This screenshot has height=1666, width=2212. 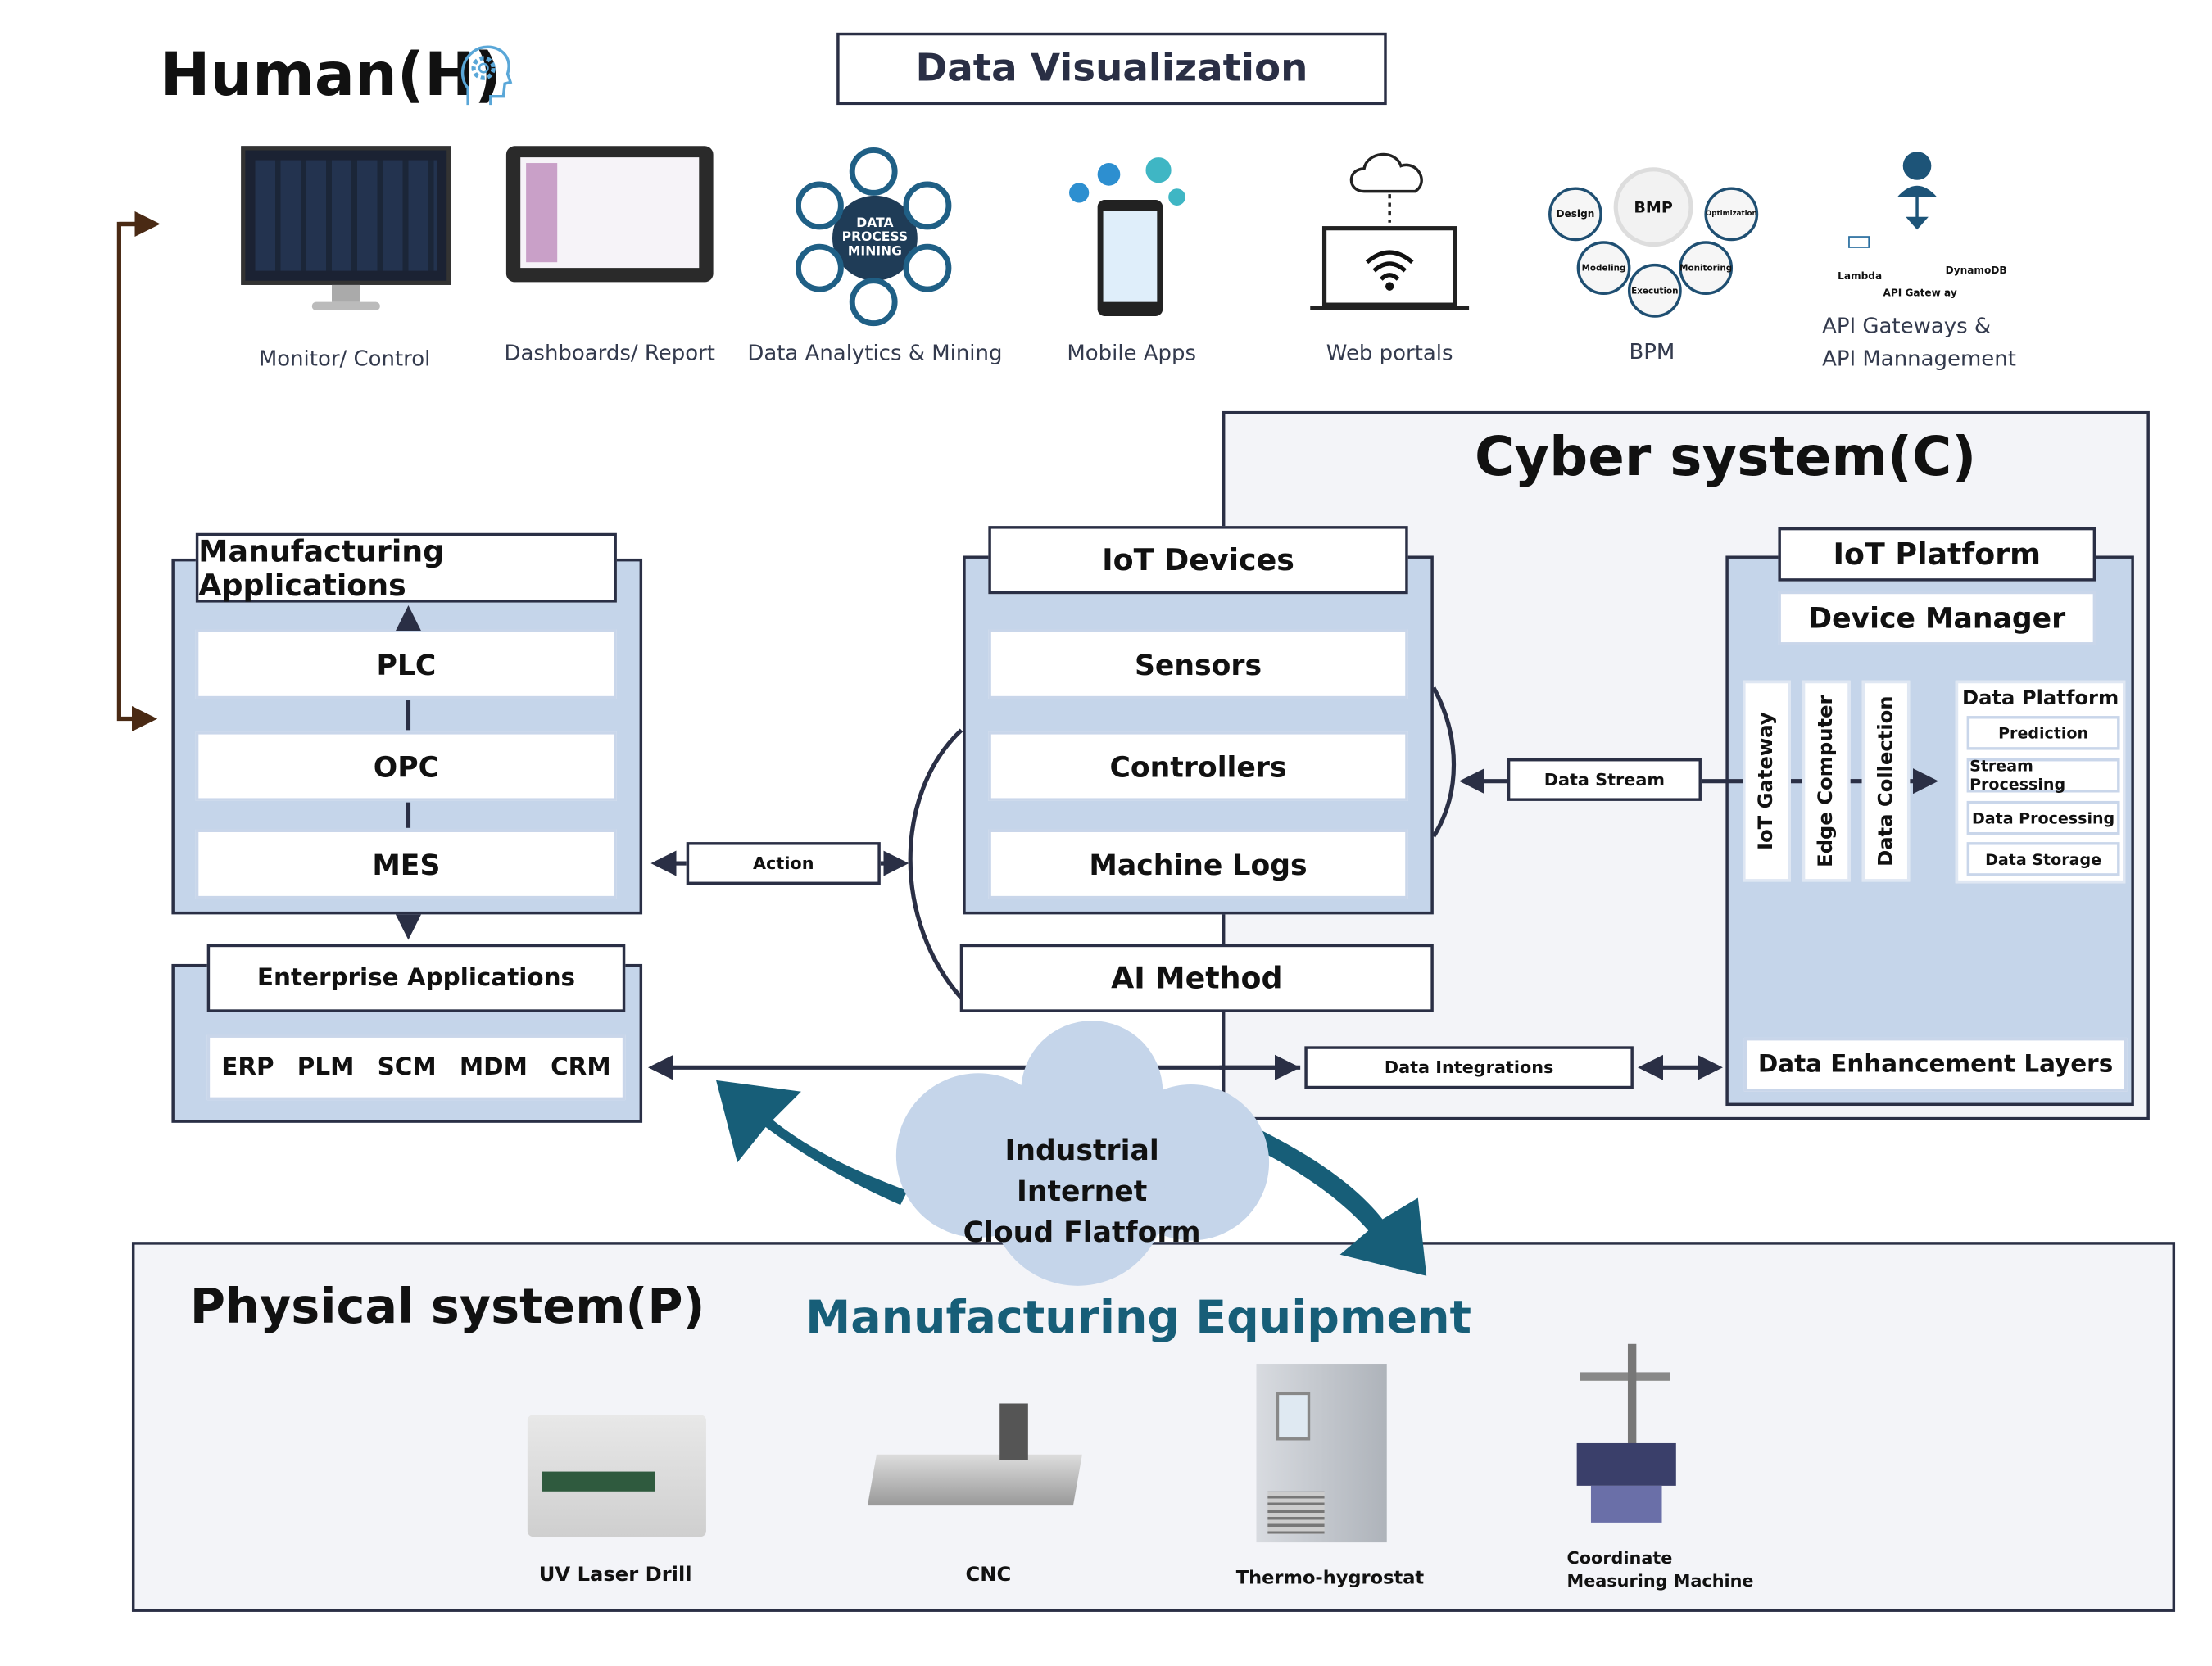 I want to click on caption-cmm-line1: Coordinate, so click(x=1619, y=1558).